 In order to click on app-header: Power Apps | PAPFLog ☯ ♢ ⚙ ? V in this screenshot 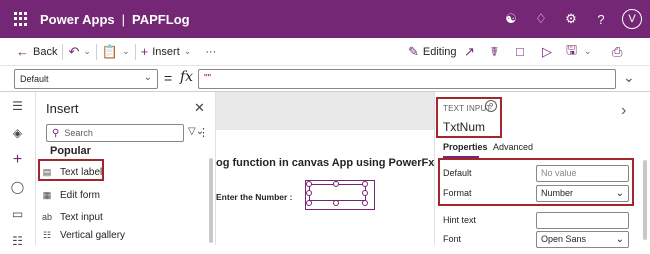, I will do `click(325, 19)`.